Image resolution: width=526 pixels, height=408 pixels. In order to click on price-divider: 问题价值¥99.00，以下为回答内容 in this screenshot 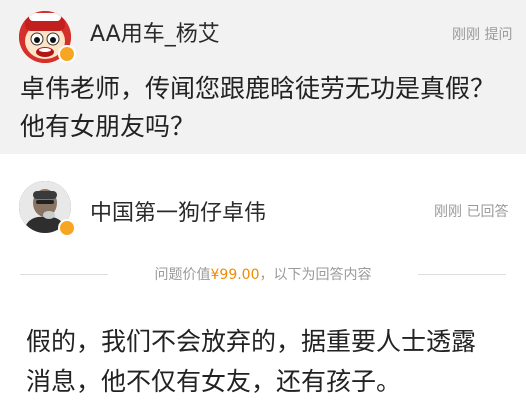, I will do `click(263, 274)`.